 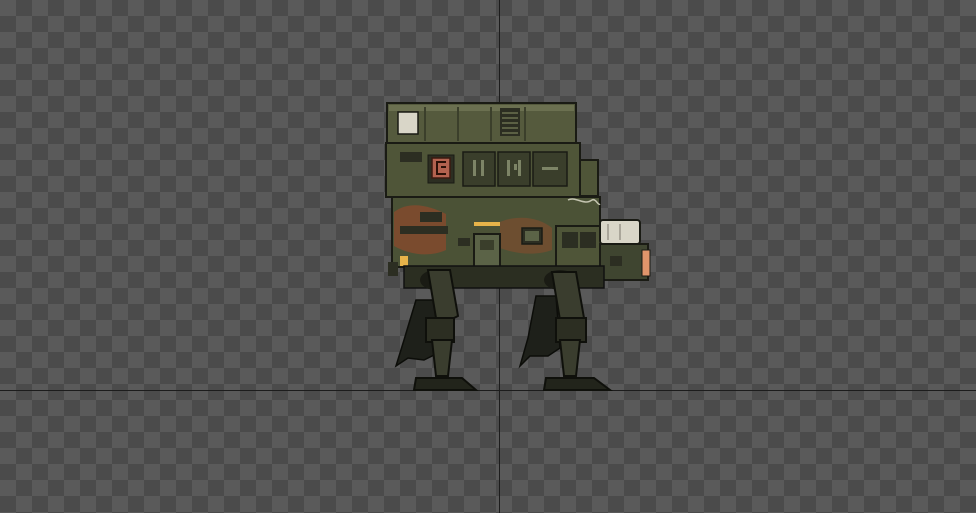 What do you see at coordinates (408, 123) in the screenshot?
I see `roof-hatch-icon` at bounding box center [408, 123].